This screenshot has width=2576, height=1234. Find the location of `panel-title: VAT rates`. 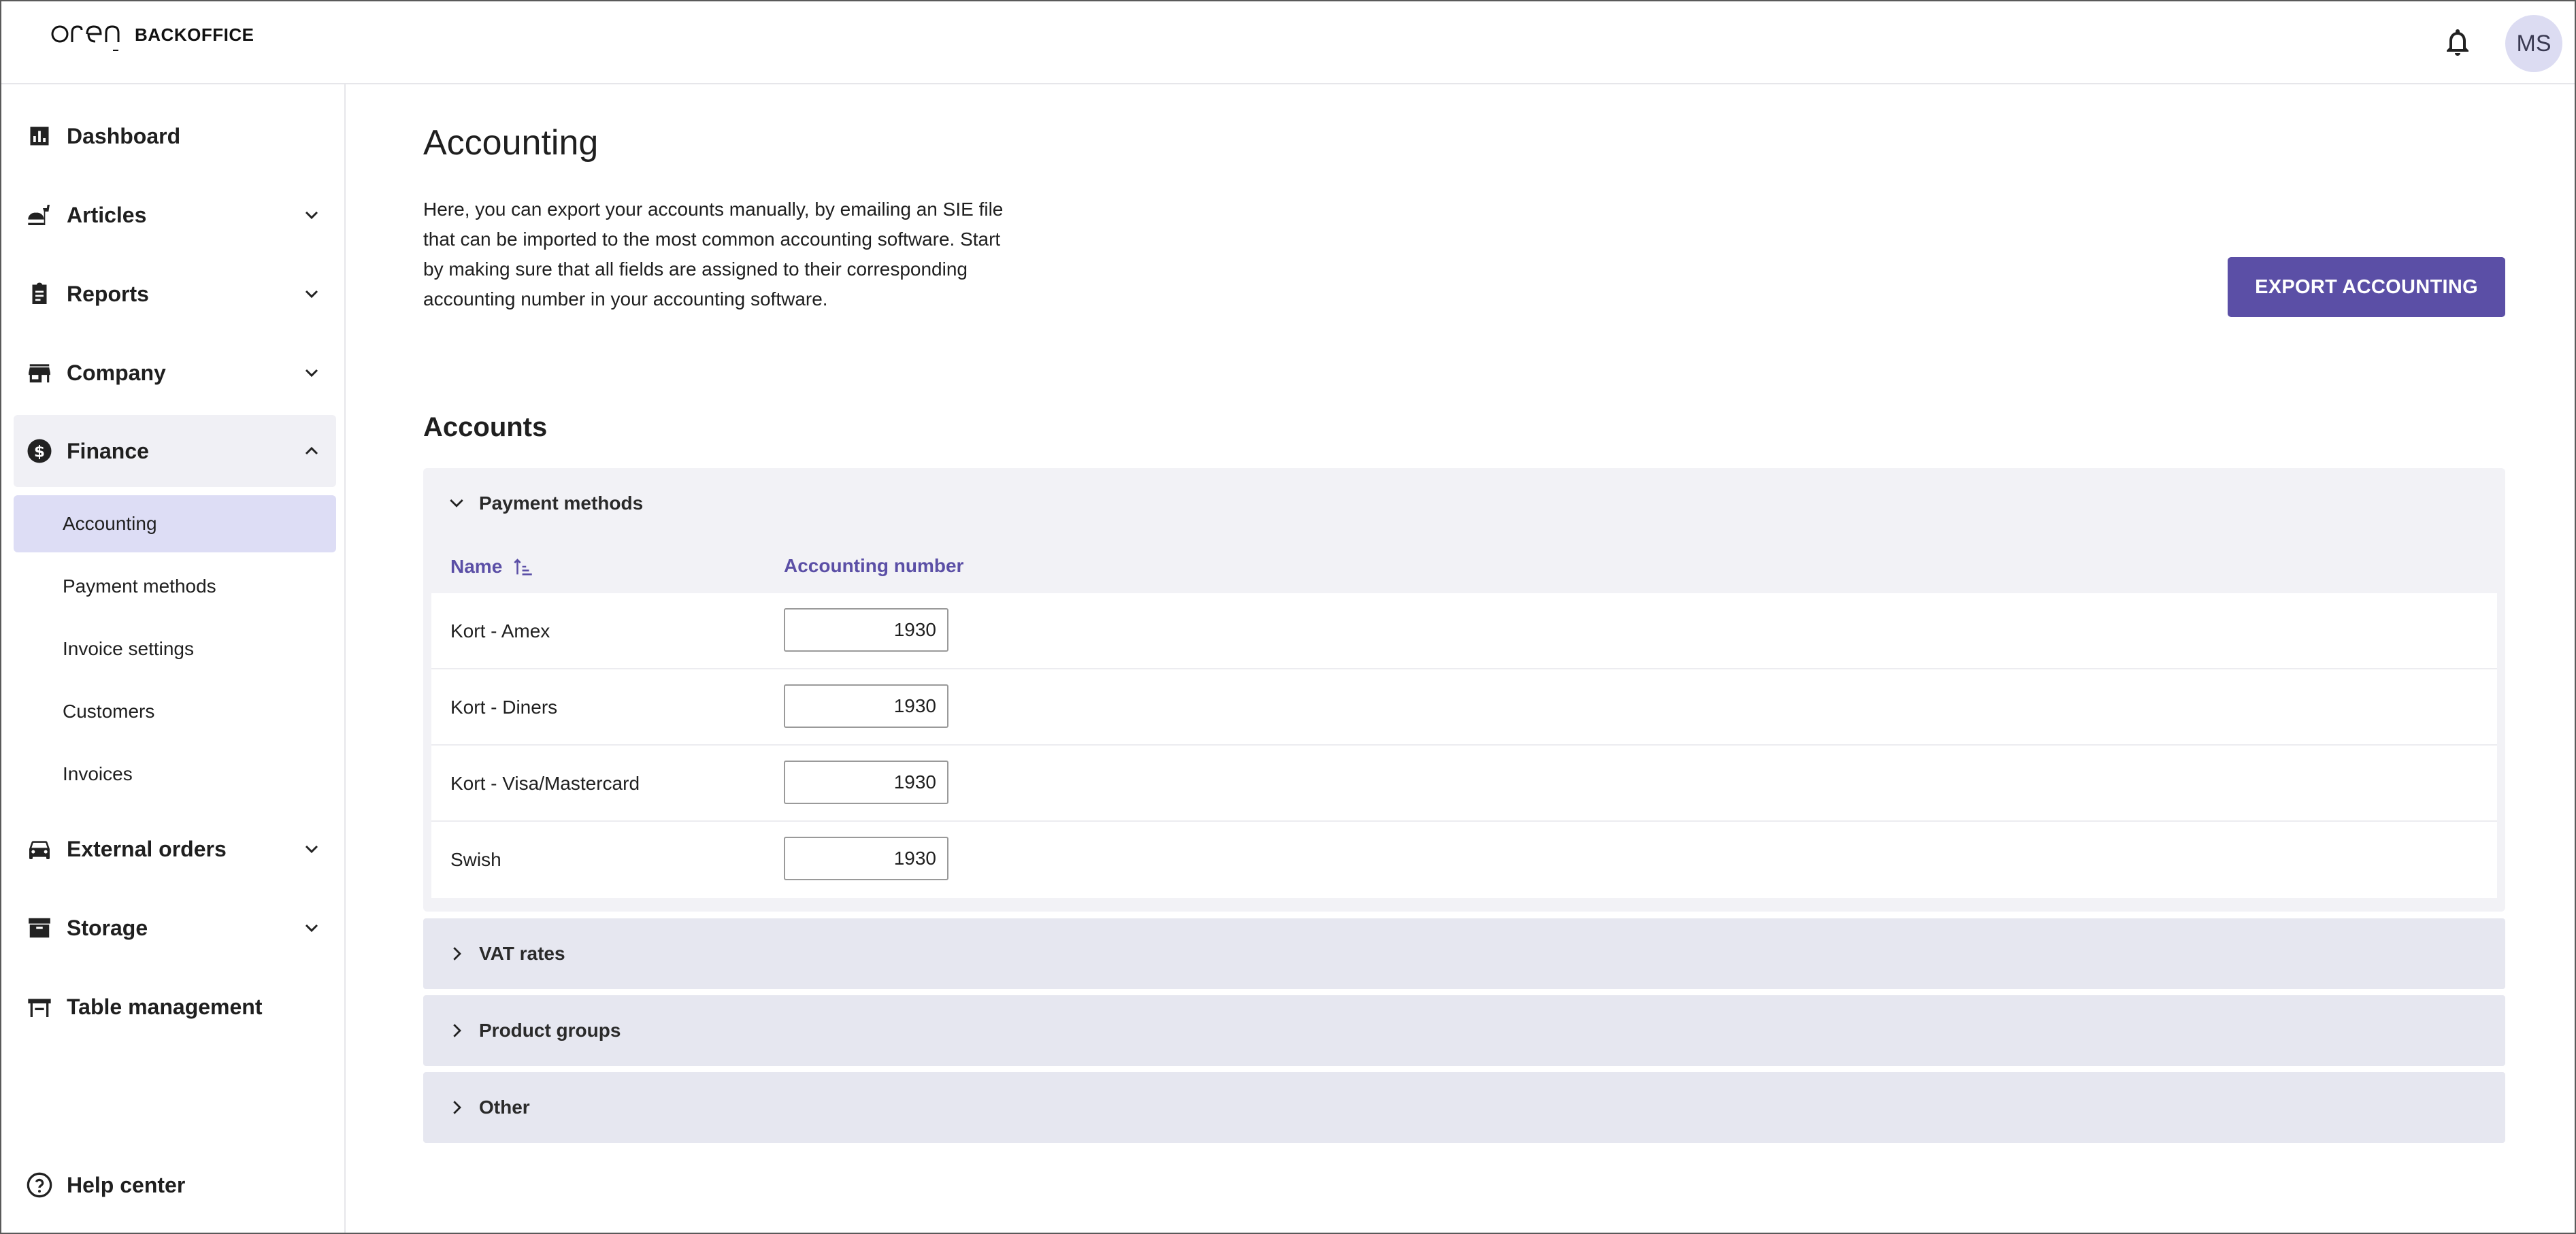

panel-title: VAT rates is located at coordinates (522, 953).